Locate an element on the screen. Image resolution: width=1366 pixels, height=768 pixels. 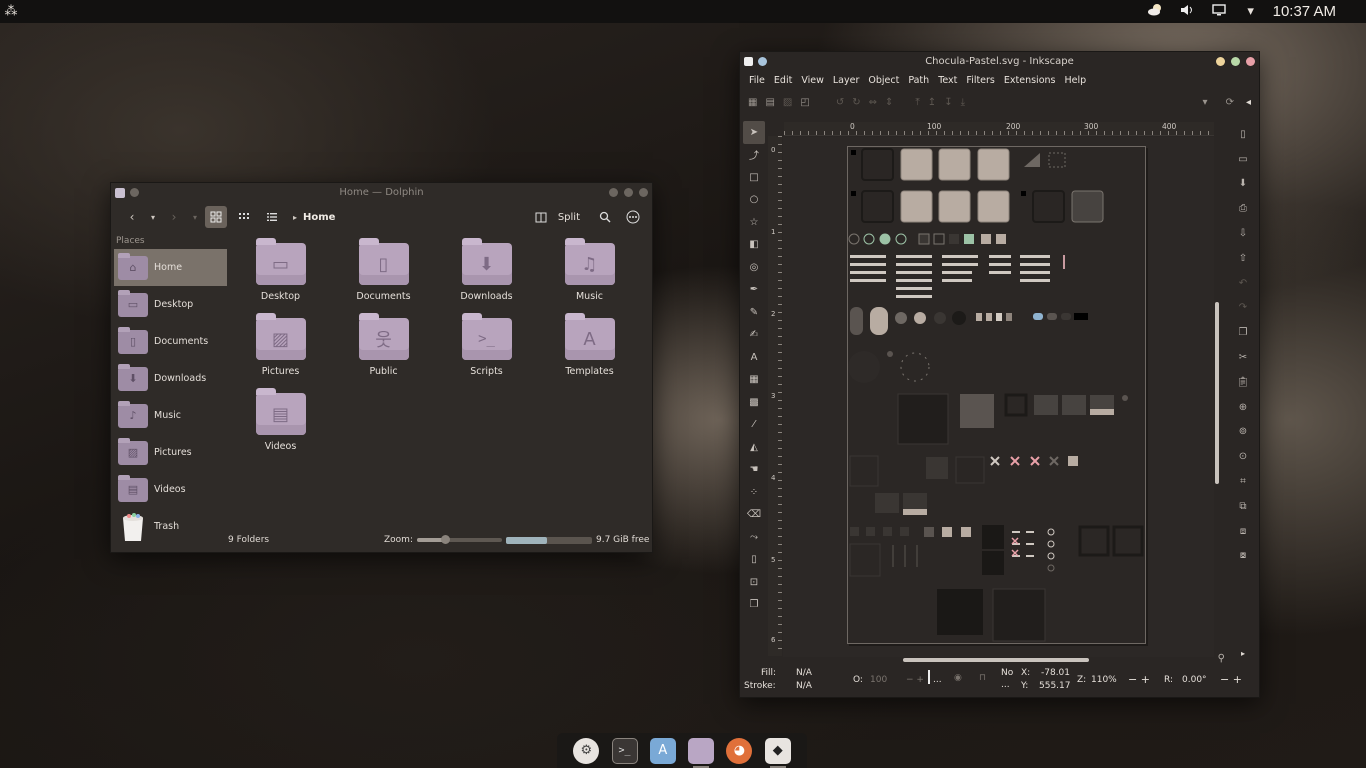
search-icon is located at coordinates (605, 217).